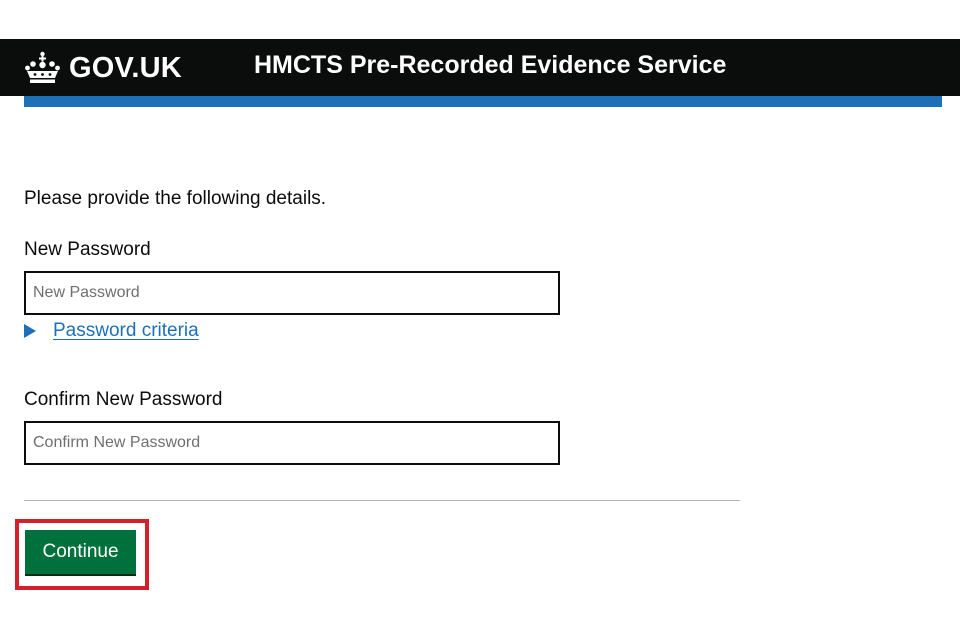 Image resolution: width=960 pixels, height=640 pixels. I want to click on service-name-link: HMCTS Pre-Recorded Evidence Service, so click(490, 65).